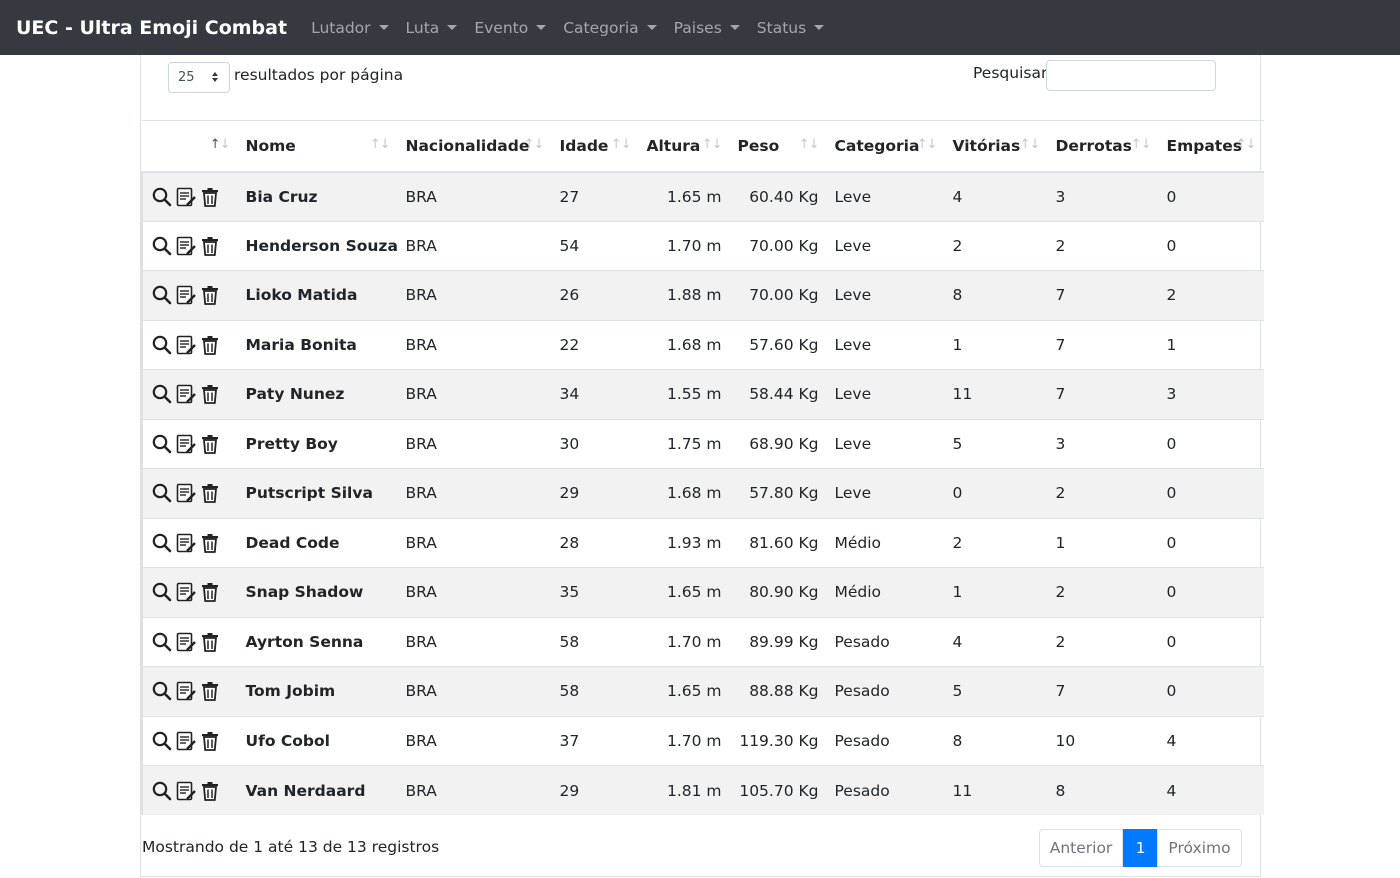  What do you see at coordinates (474, 146) in the screenshot?
I see `column-header-nacionalidade: Nacionalidade ↑↓` at bounding box center [474, 146].